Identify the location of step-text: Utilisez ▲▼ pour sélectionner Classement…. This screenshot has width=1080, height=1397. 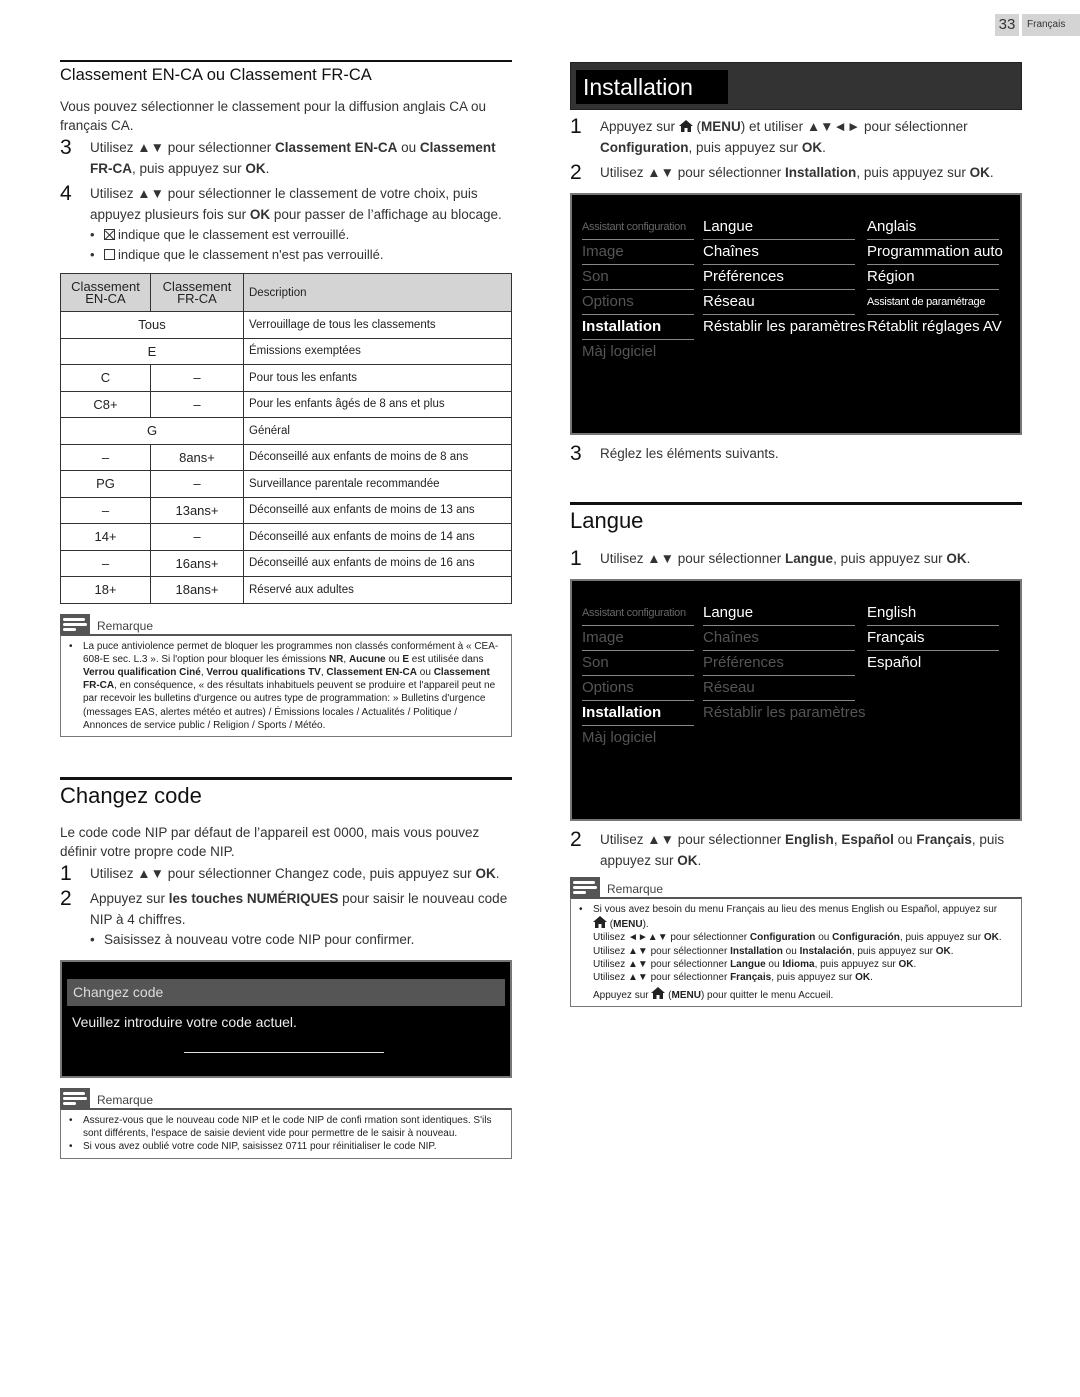
(293, 158).